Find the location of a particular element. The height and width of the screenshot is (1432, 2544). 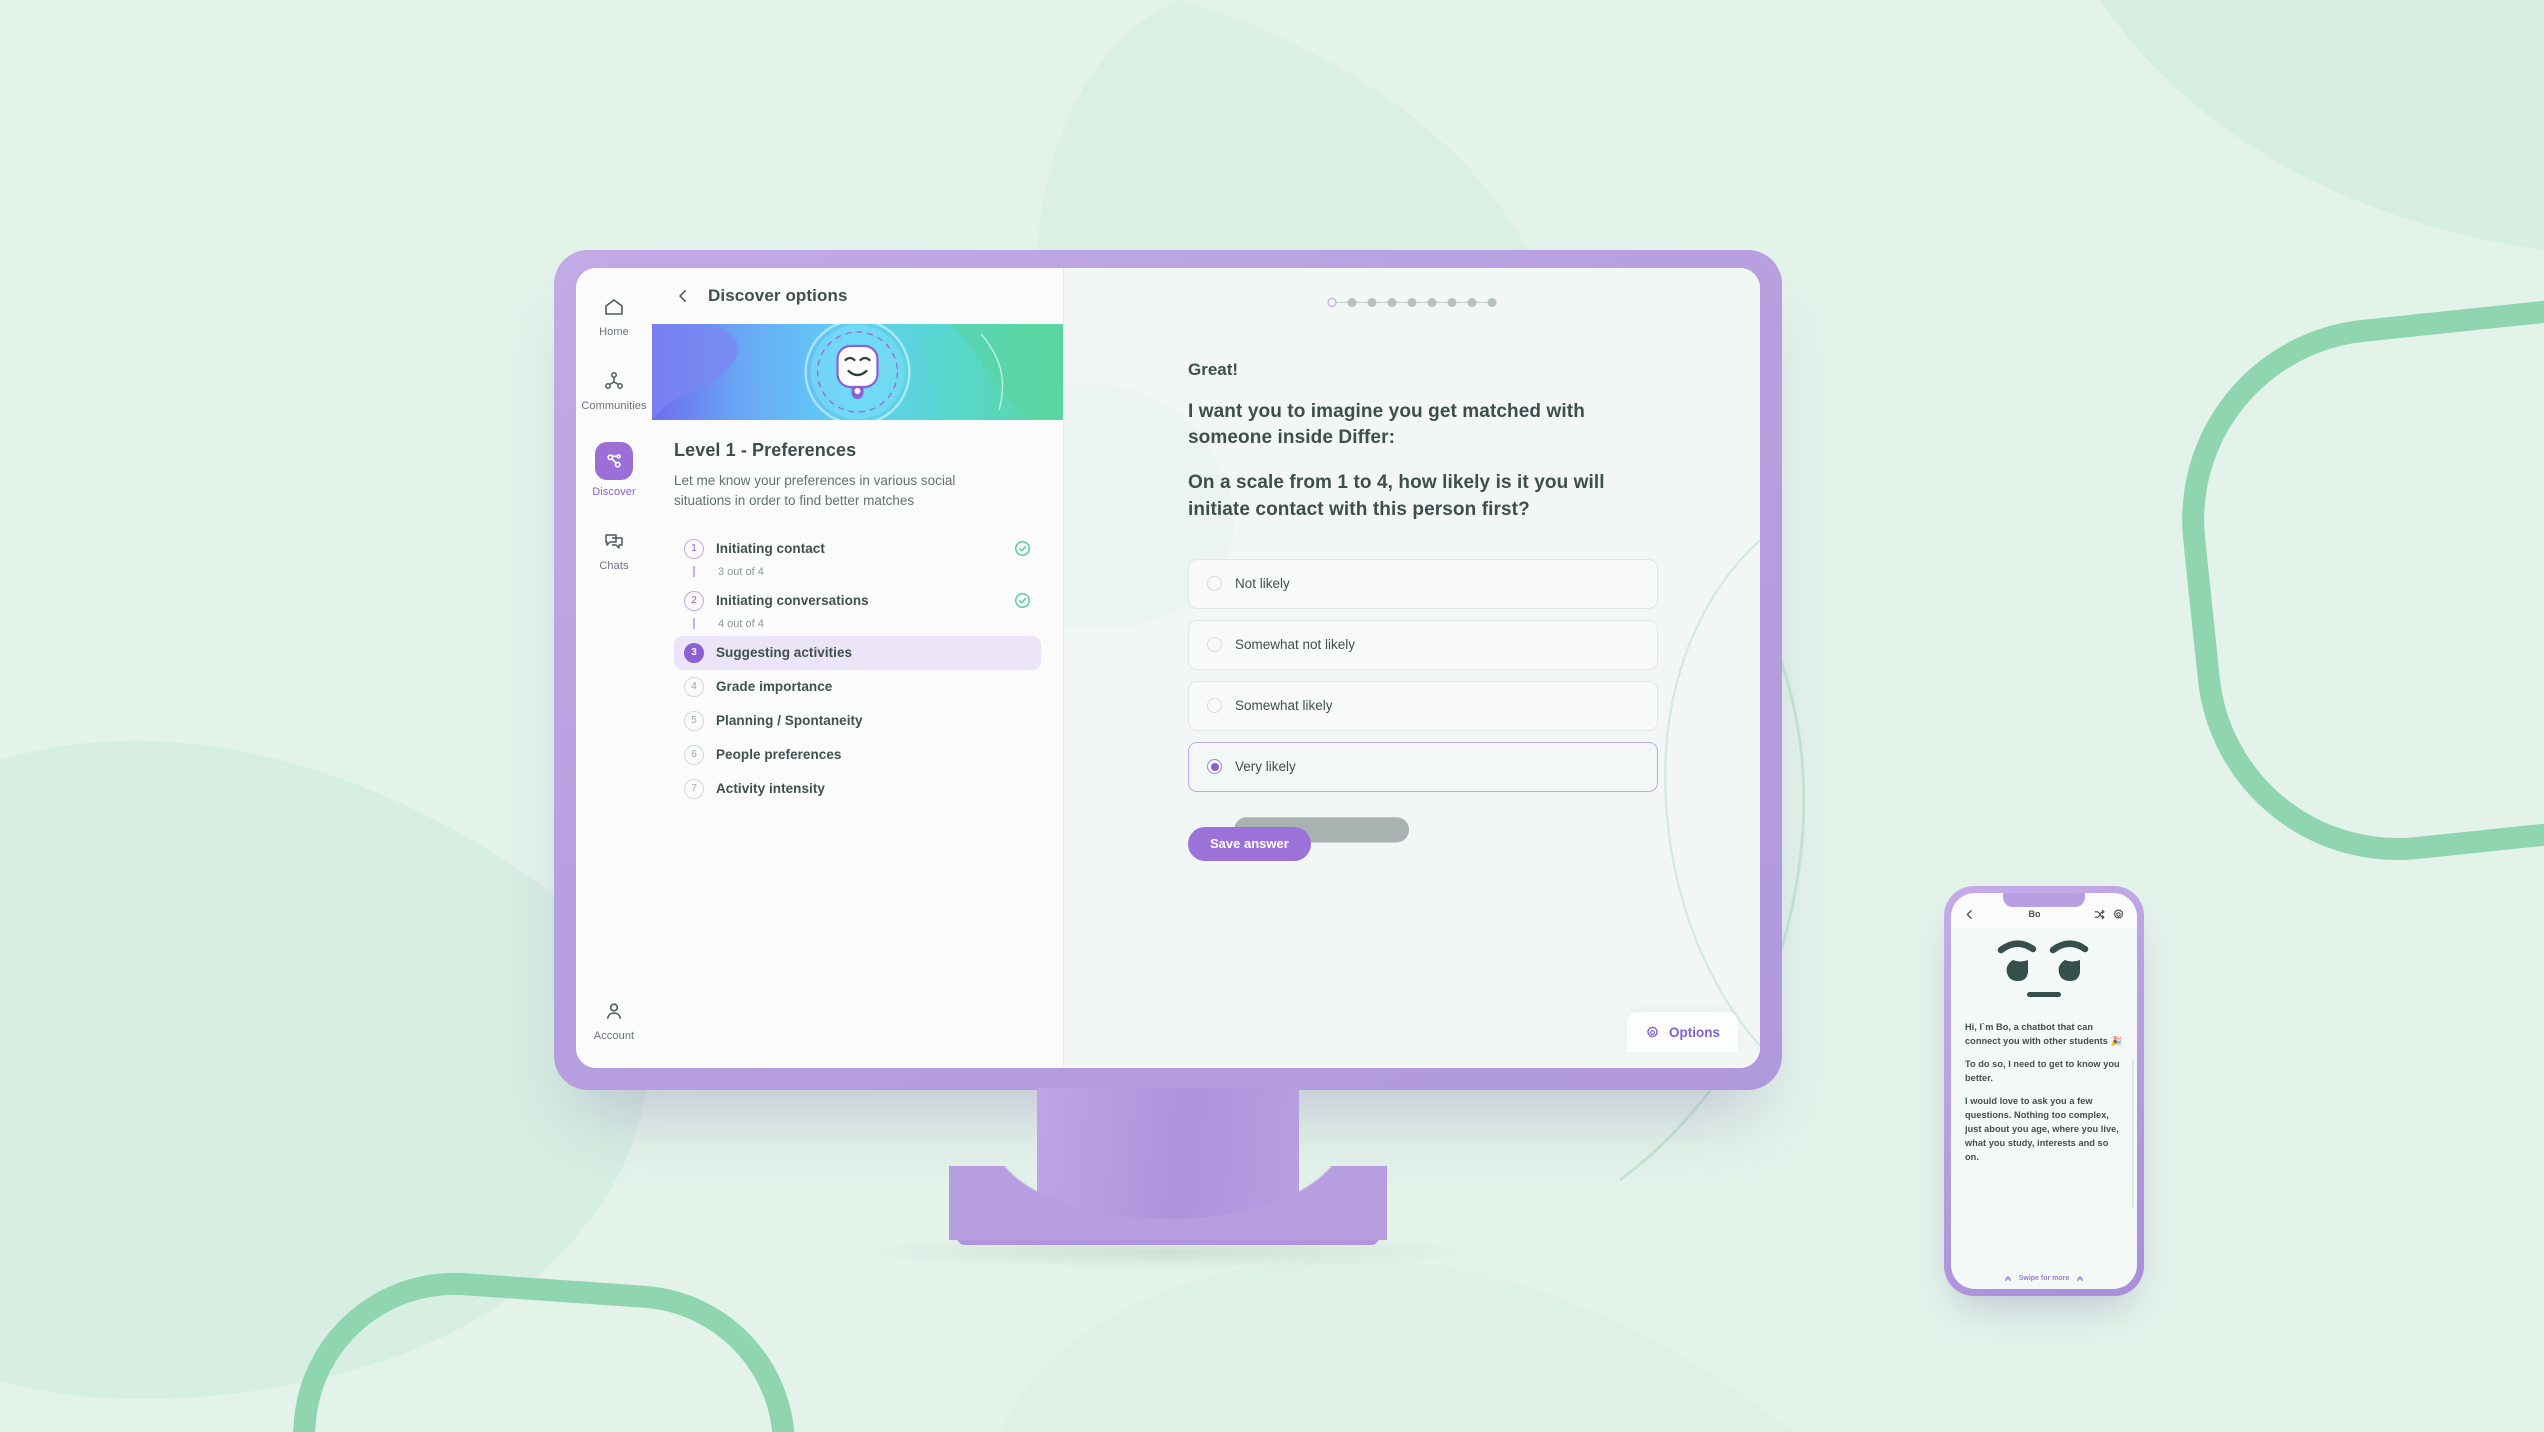

option-label: Not likely is located at coordinates (1262, 584).